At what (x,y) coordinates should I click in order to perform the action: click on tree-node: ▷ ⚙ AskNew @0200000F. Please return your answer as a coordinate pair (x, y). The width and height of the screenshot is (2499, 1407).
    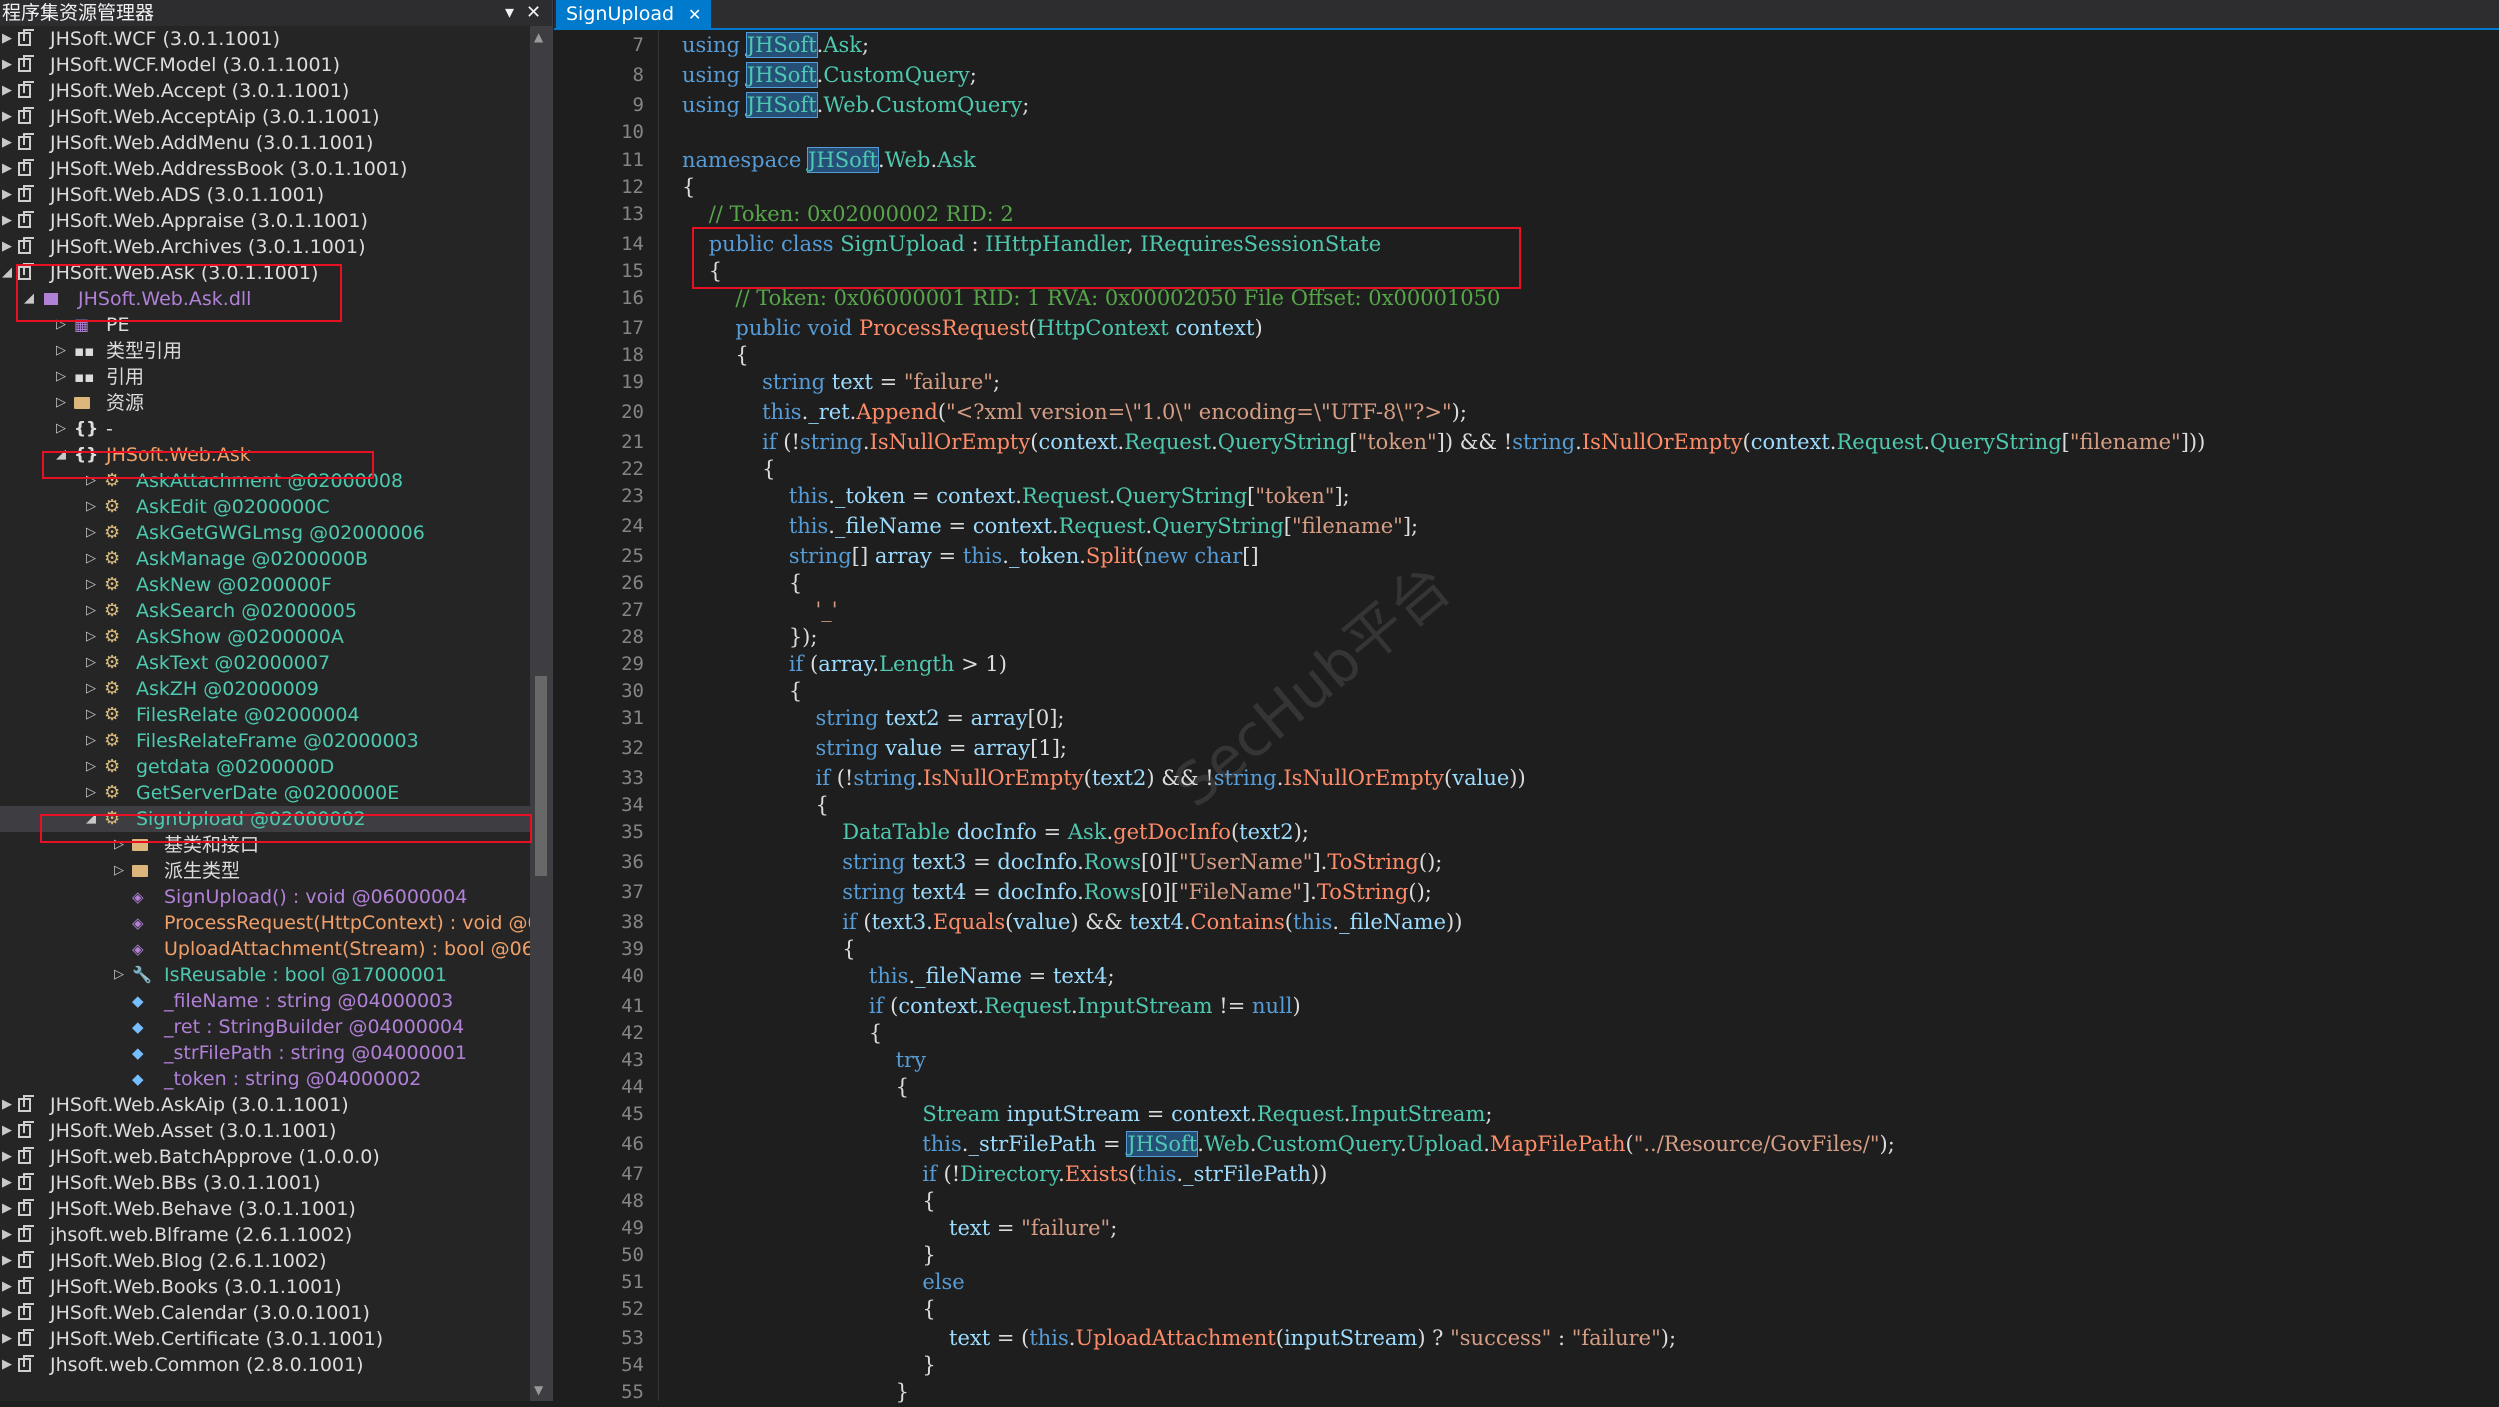
    Looking at the image, I should click on (265, 585).